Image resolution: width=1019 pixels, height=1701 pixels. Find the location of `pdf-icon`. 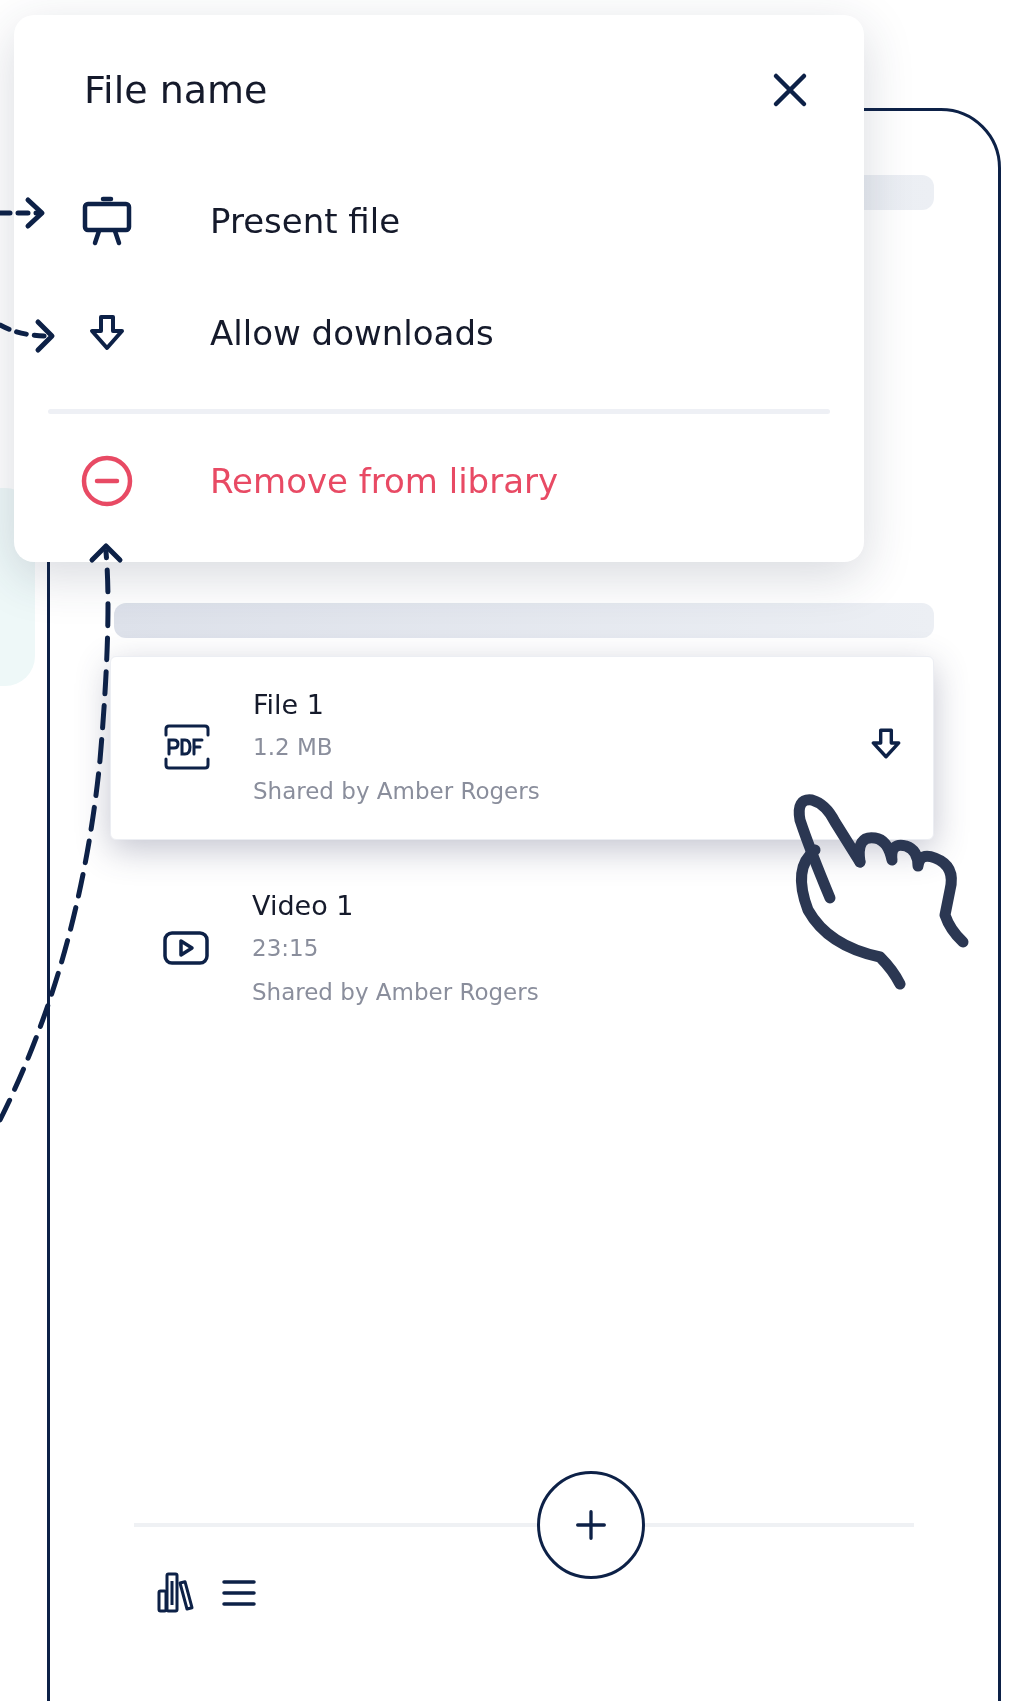

pdf-icon is located at coordinates (187, 747).